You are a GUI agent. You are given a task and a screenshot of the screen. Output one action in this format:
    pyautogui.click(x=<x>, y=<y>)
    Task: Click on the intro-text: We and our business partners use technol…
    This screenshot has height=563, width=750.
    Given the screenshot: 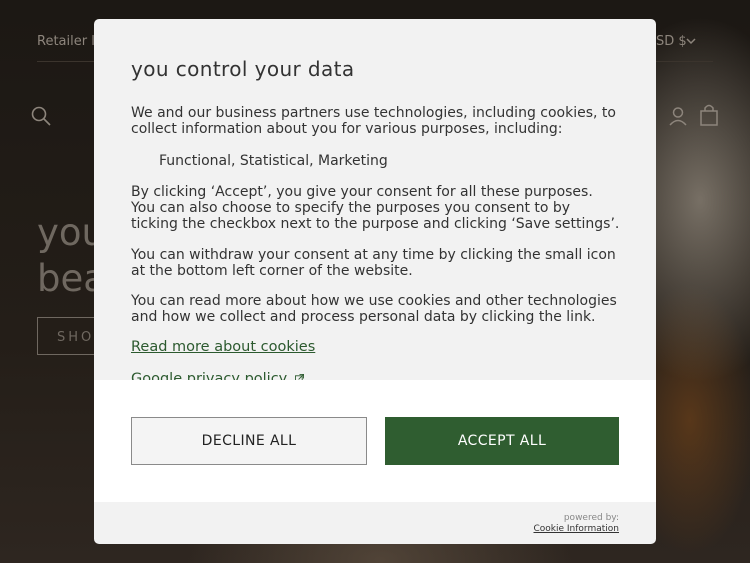 What is the action you would take?
    pyautogui.click(x=373, y=121)
    